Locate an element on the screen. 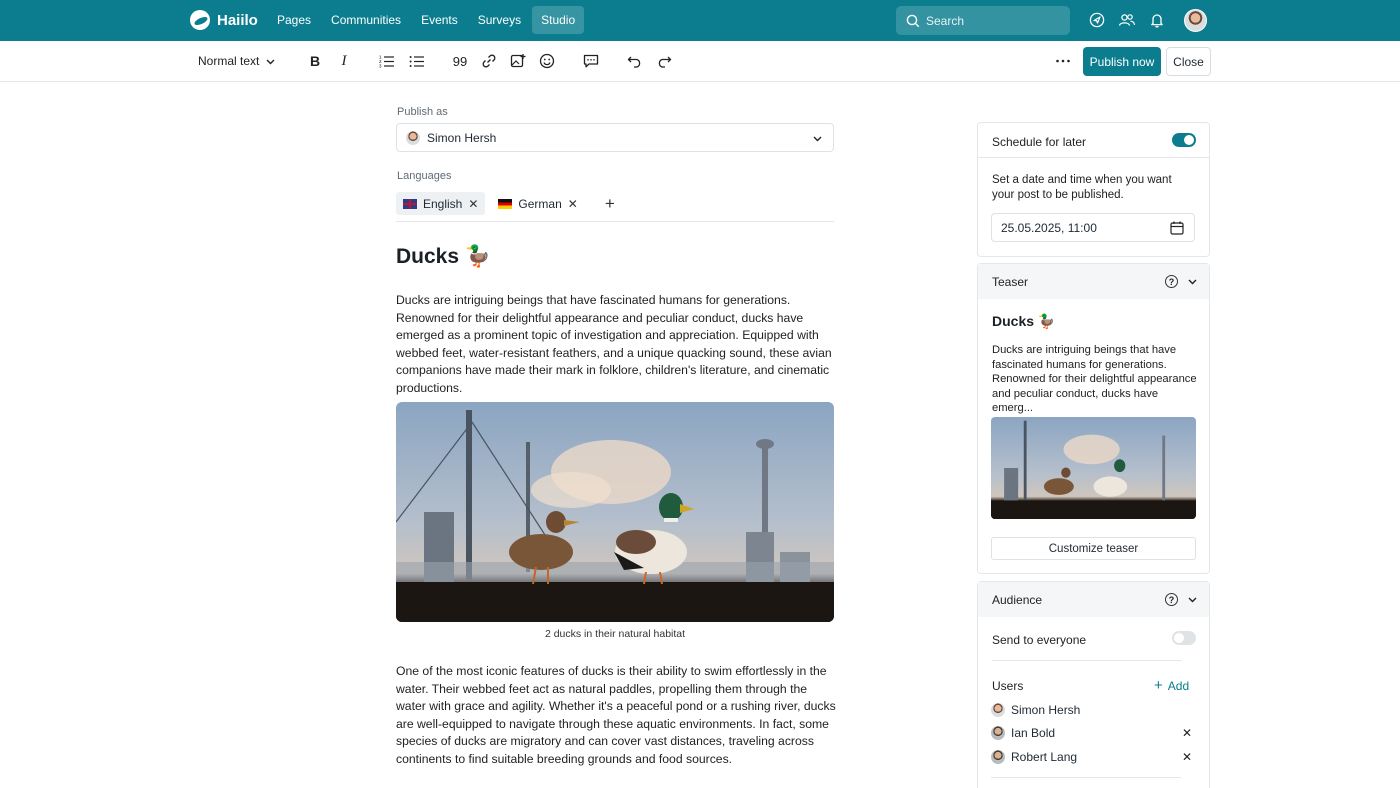  publish-as-select: Simon Hersh is located at coordinates (615, 137).